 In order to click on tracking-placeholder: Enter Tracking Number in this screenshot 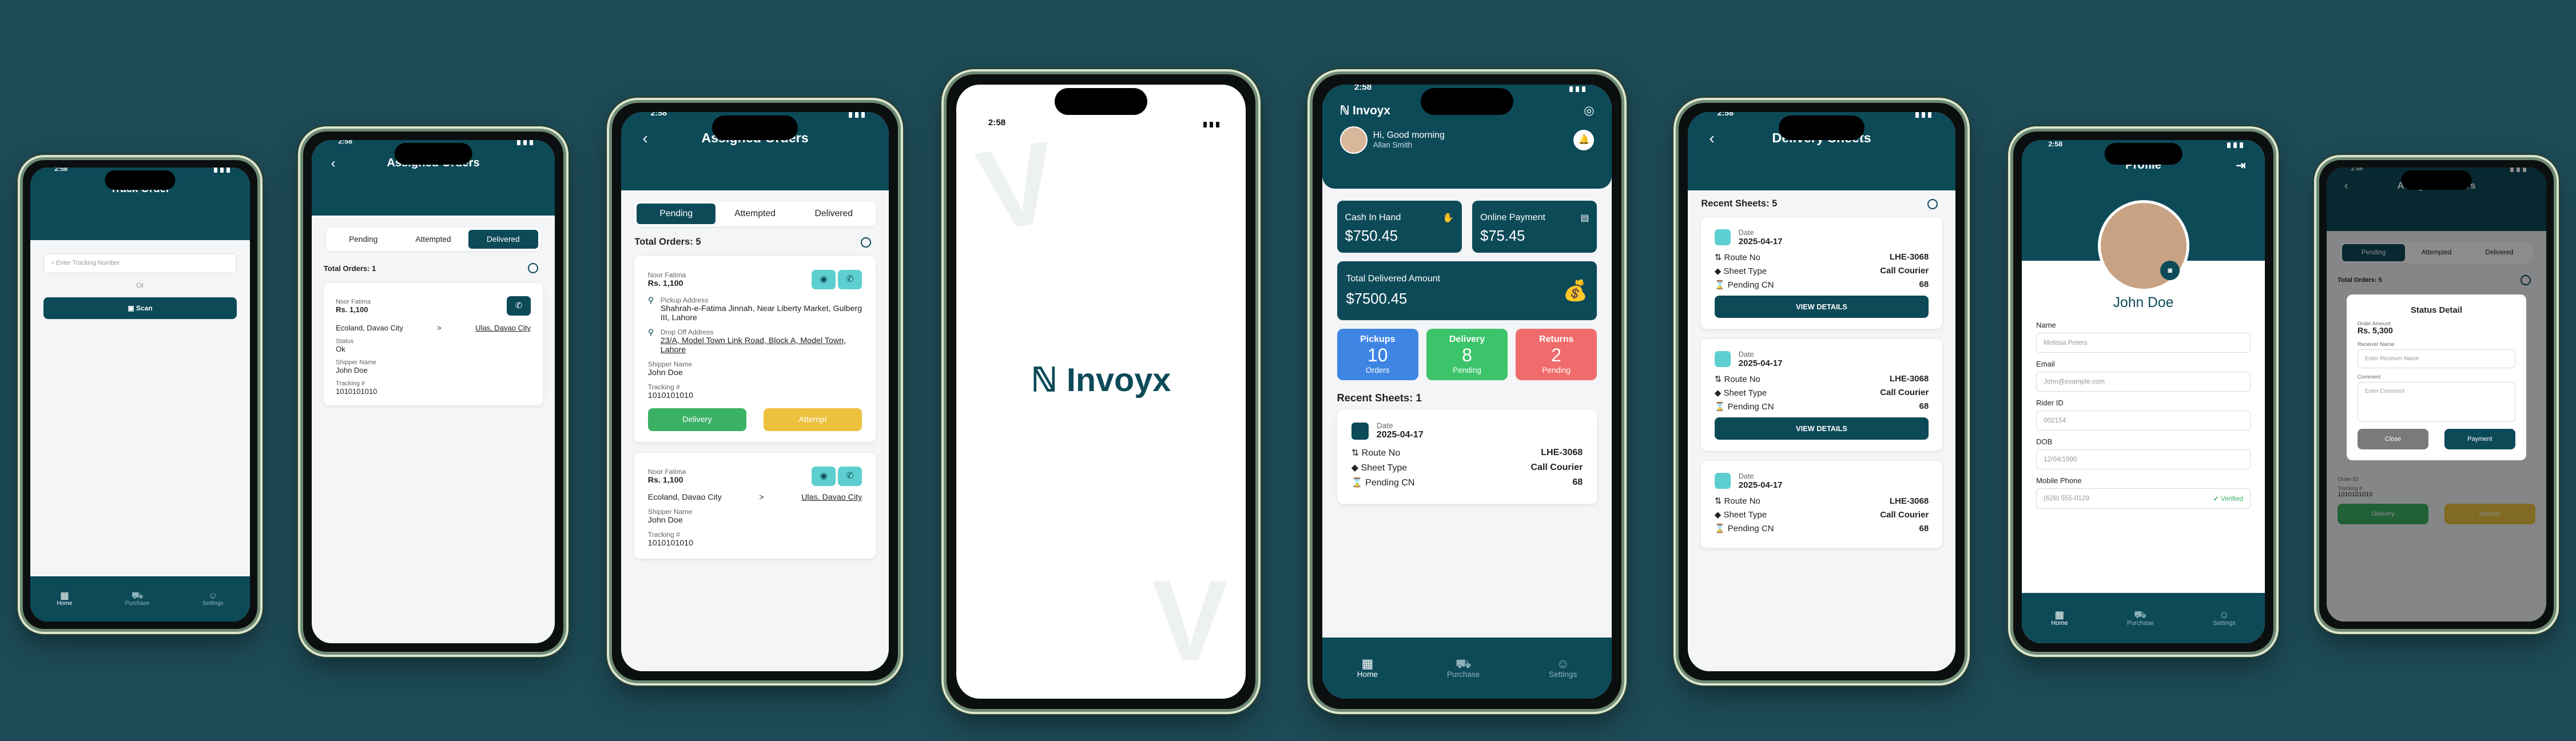, I will do `click(88, 263)`.